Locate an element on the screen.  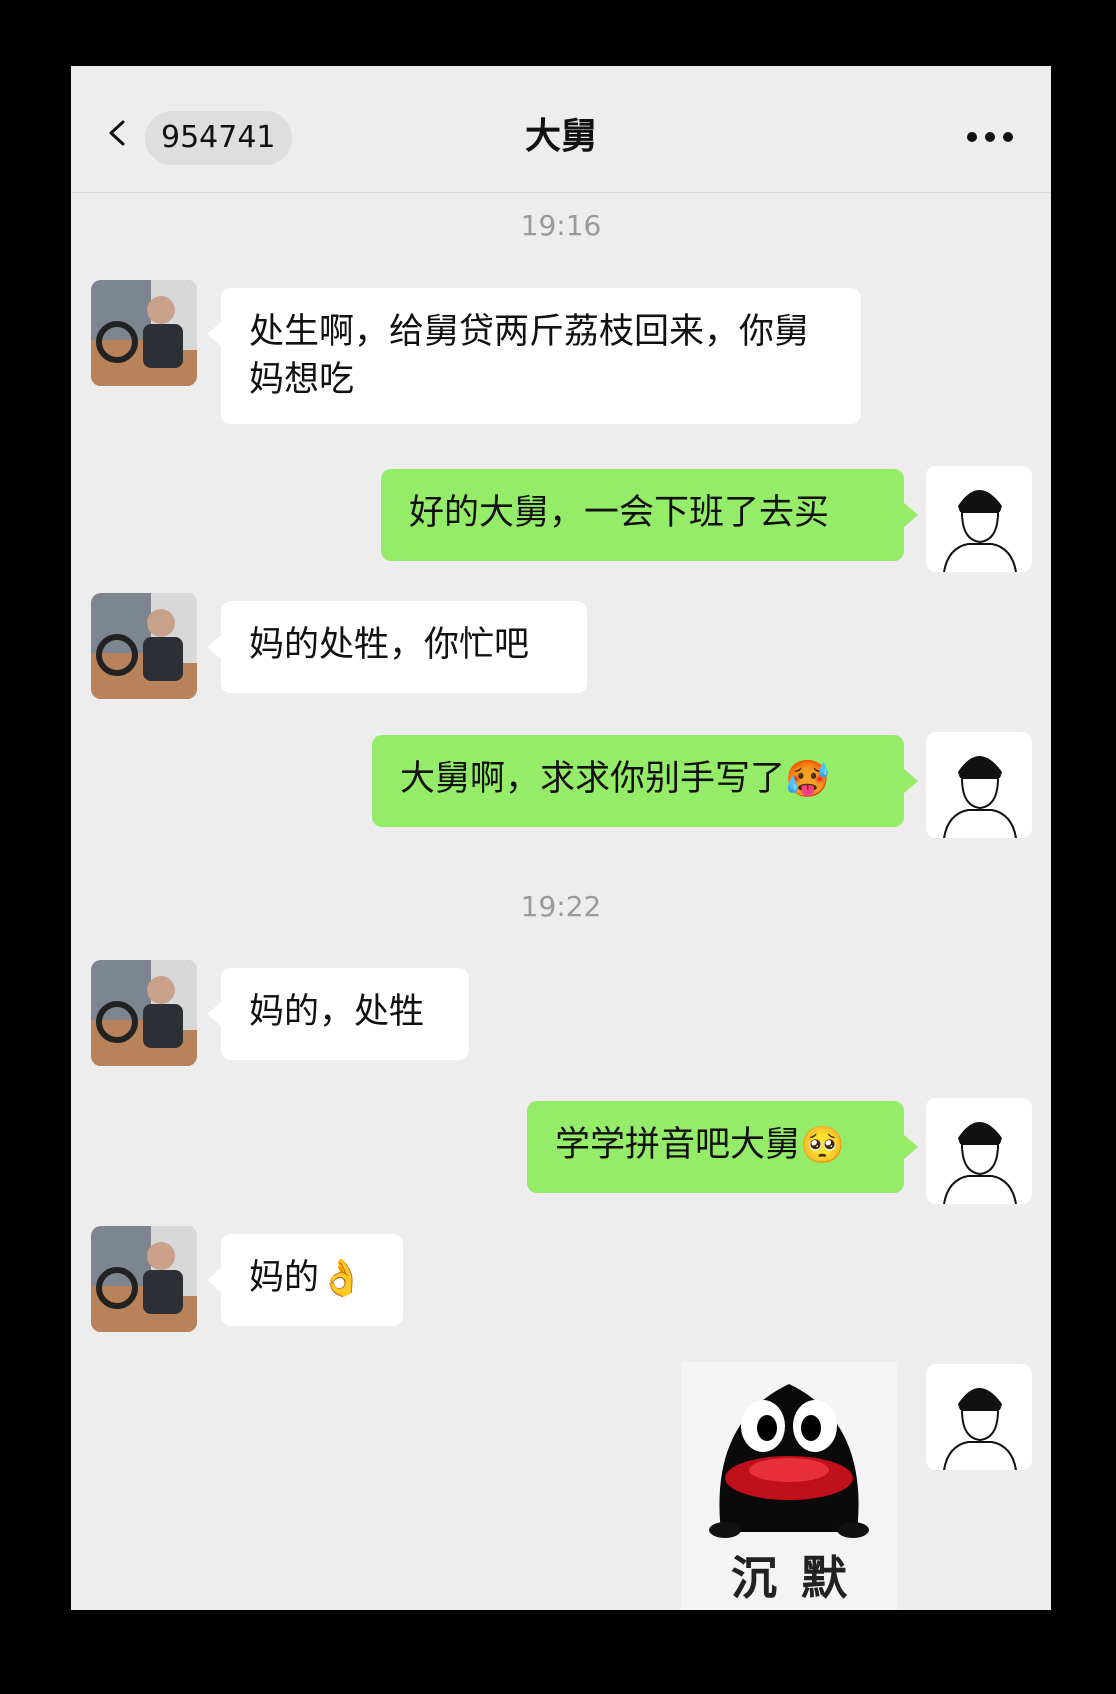
incoming-message: 妈的处牲，你忙吧 is located at coordinates (397, 647).